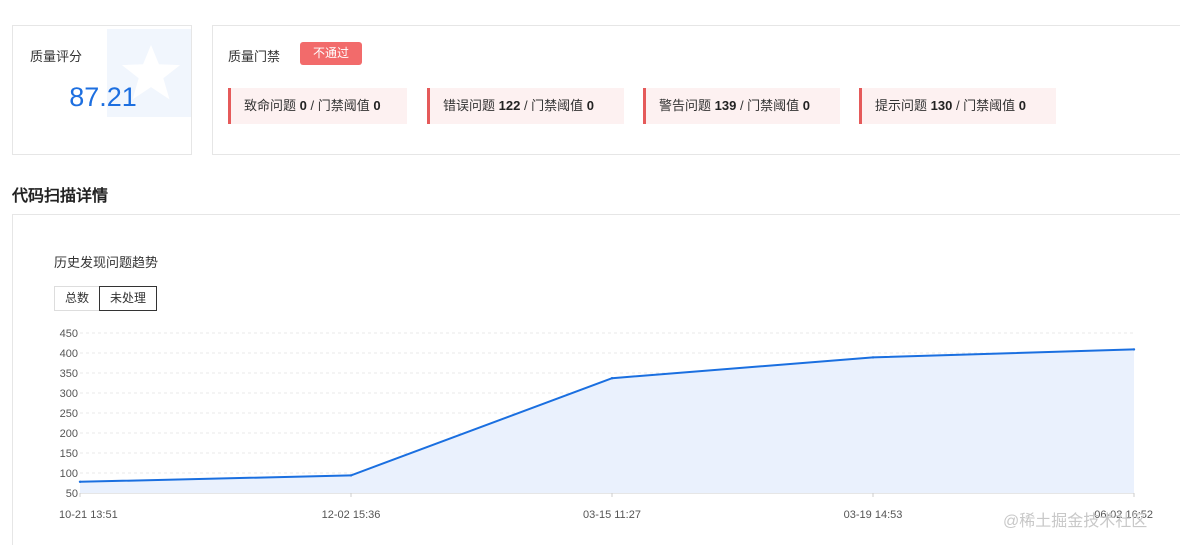  I want to click on issue-hint-sep: / 门禁阈值, so click(985, 105).